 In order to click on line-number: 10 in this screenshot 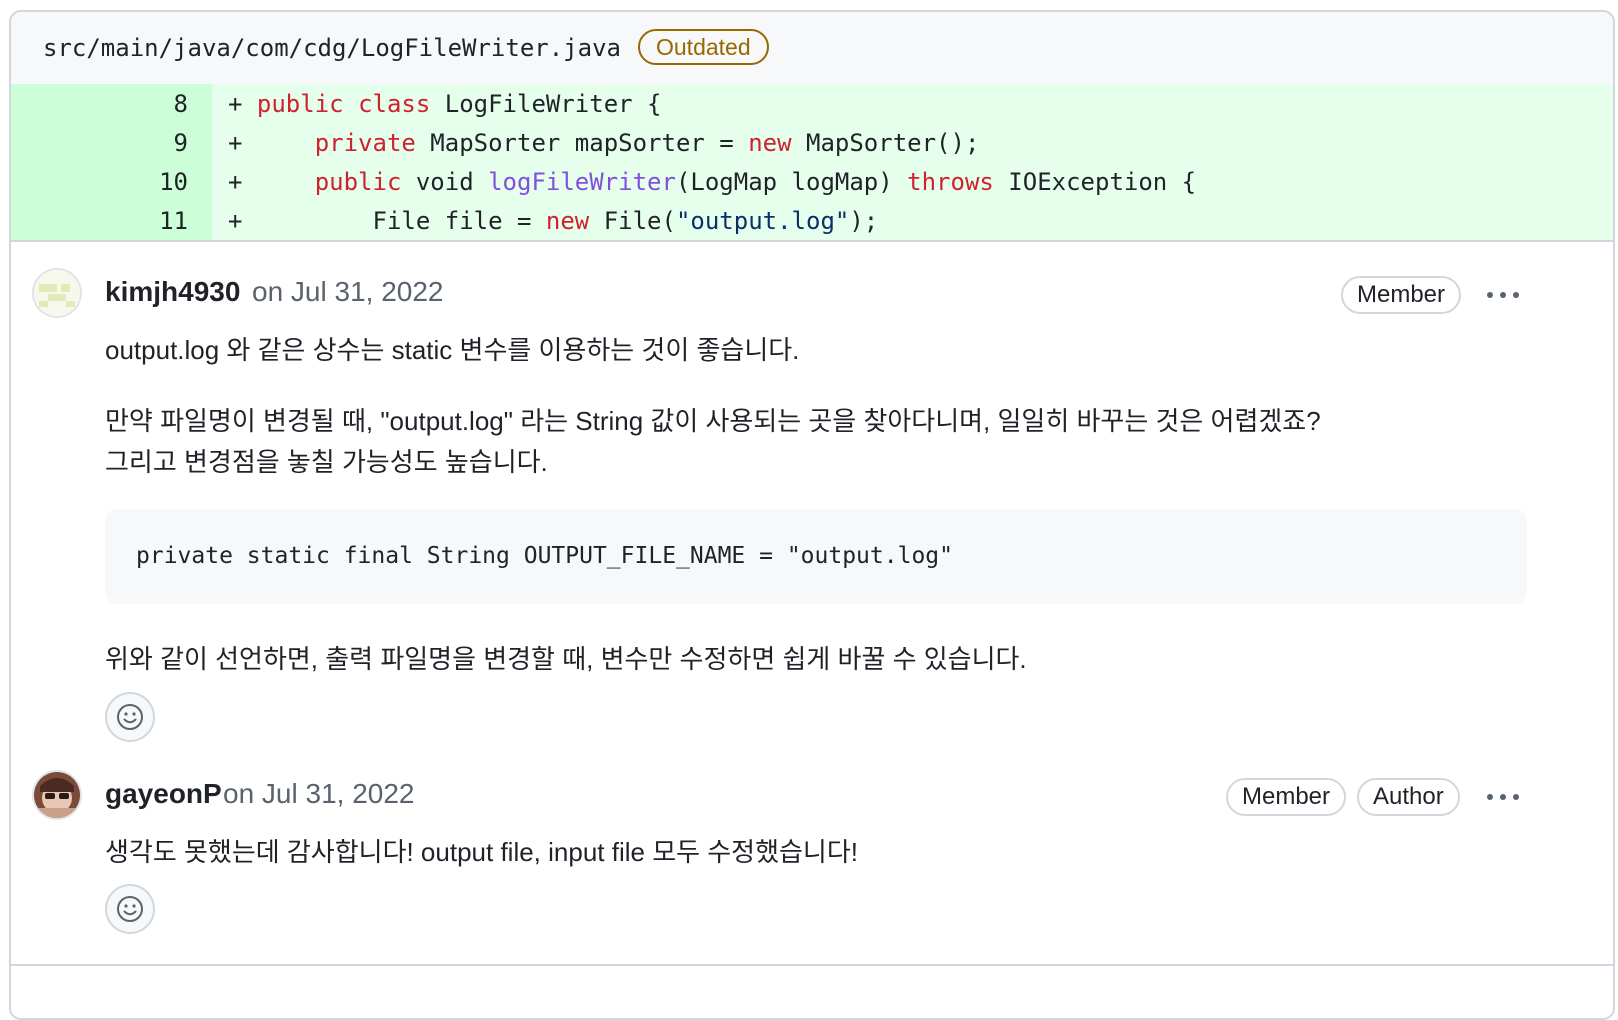, I will do `click(111, 182)`.